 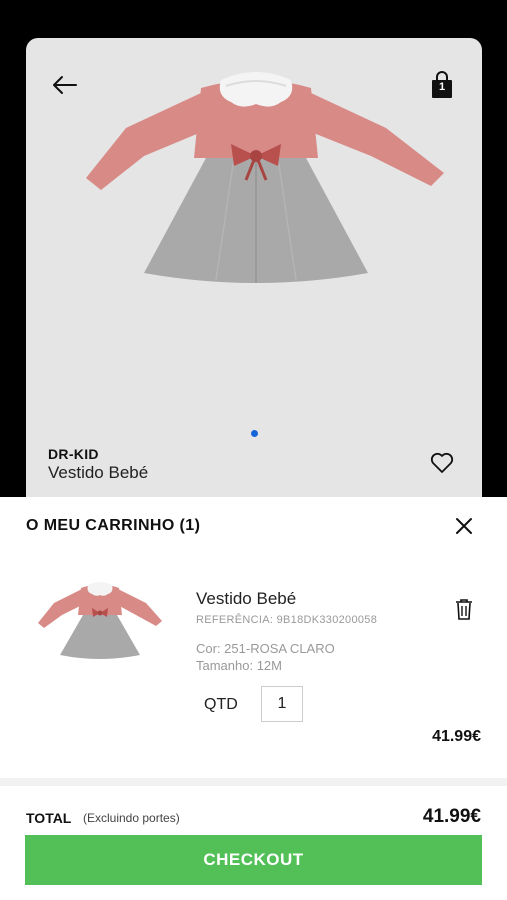 I want to click on cart-item-reference: REFERÊNCIA: 9B18DK330200058, so click(x=287, y=620).